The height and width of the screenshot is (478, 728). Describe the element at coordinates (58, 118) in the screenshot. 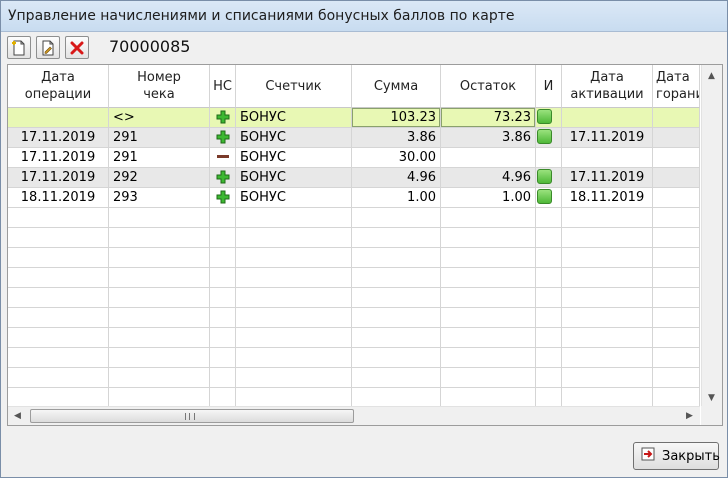

I see `date-cell` at that location.